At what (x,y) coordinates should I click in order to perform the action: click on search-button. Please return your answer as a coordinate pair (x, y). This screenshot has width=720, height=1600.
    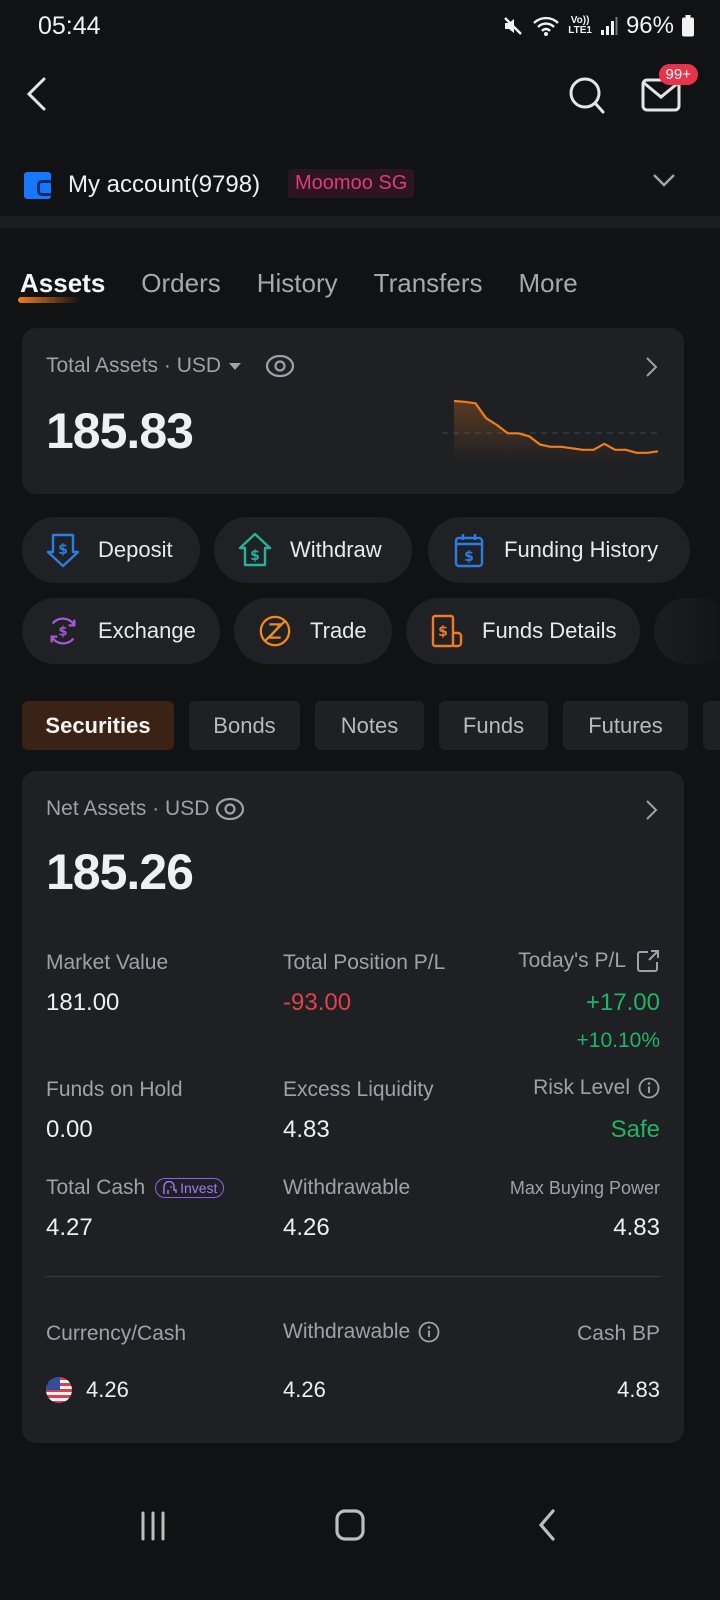
    Looking at the image, I should click on (587, 95).